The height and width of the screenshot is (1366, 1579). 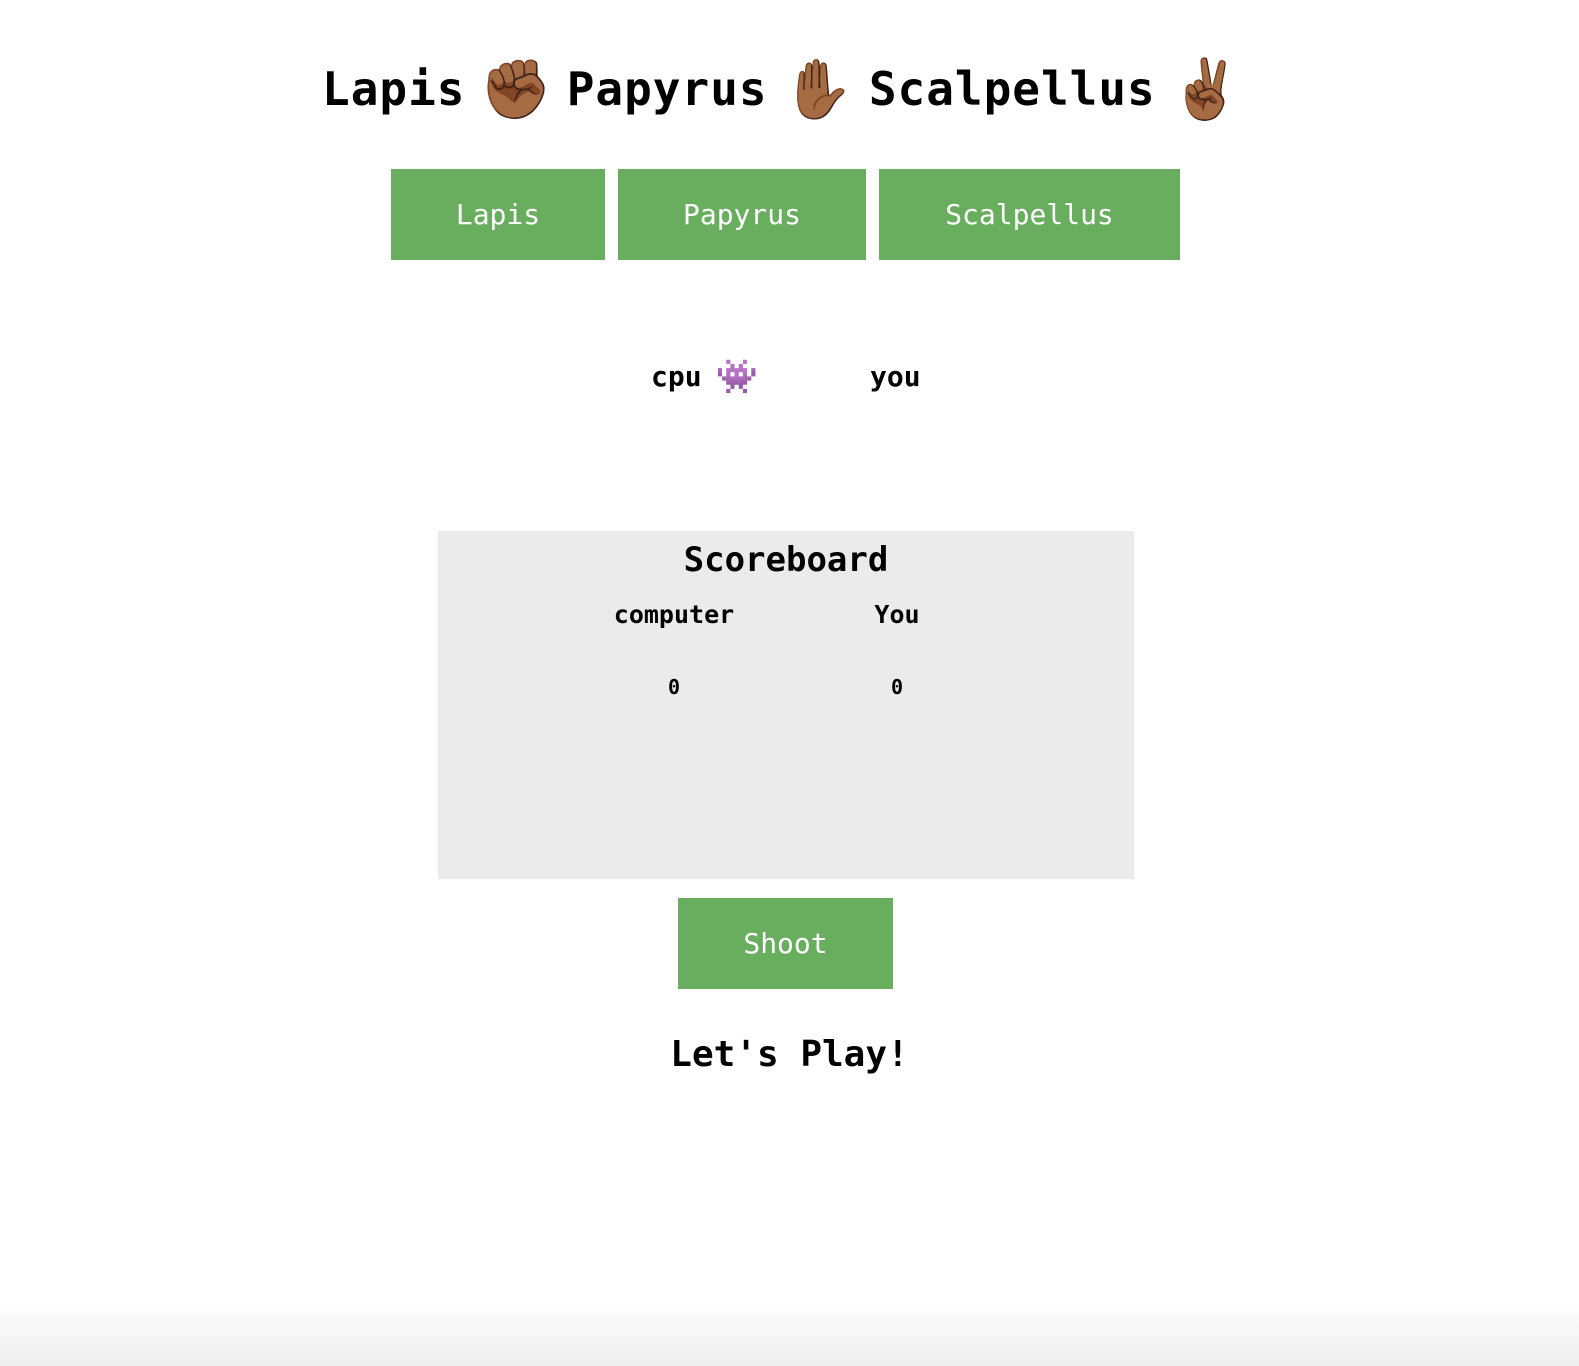 What do you see at coordinates (667, 89) in the screenshot?
I see `title-papyrus: Papyrus` at bounding box center [667, 89].